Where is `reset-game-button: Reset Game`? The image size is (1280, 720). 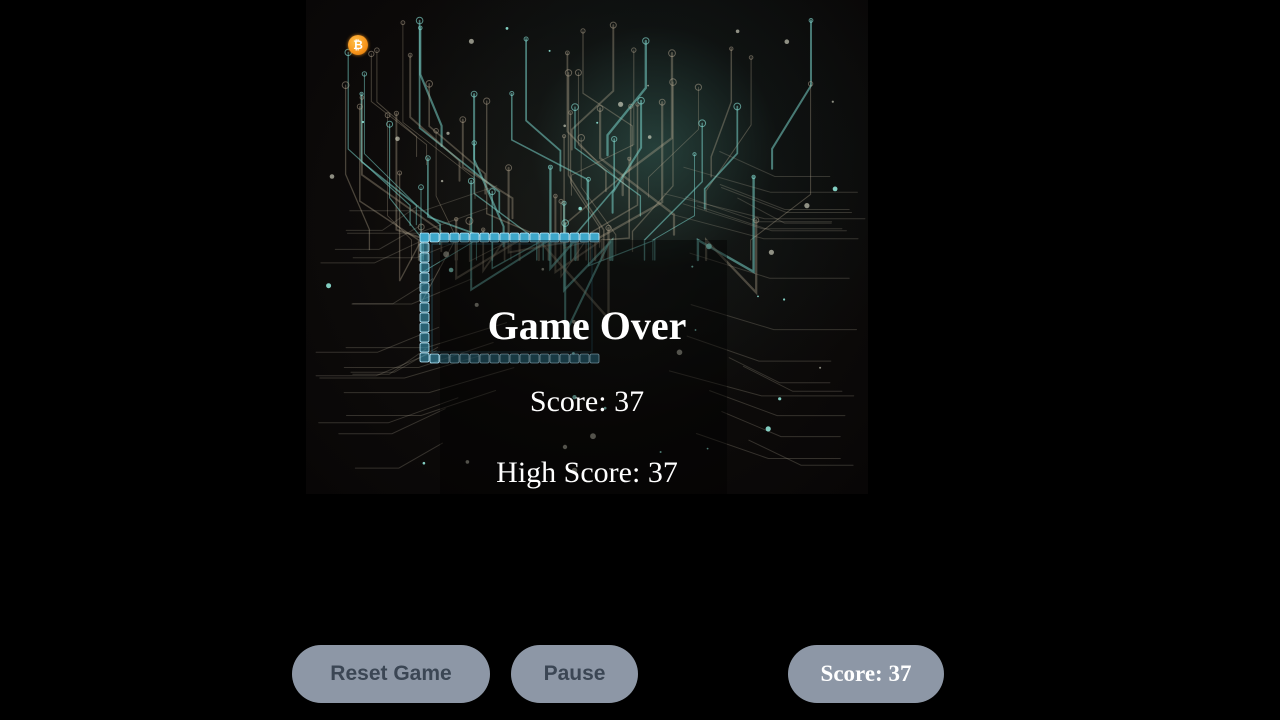
reset-game-button: Reset Game is located at coordinates (391, 674).